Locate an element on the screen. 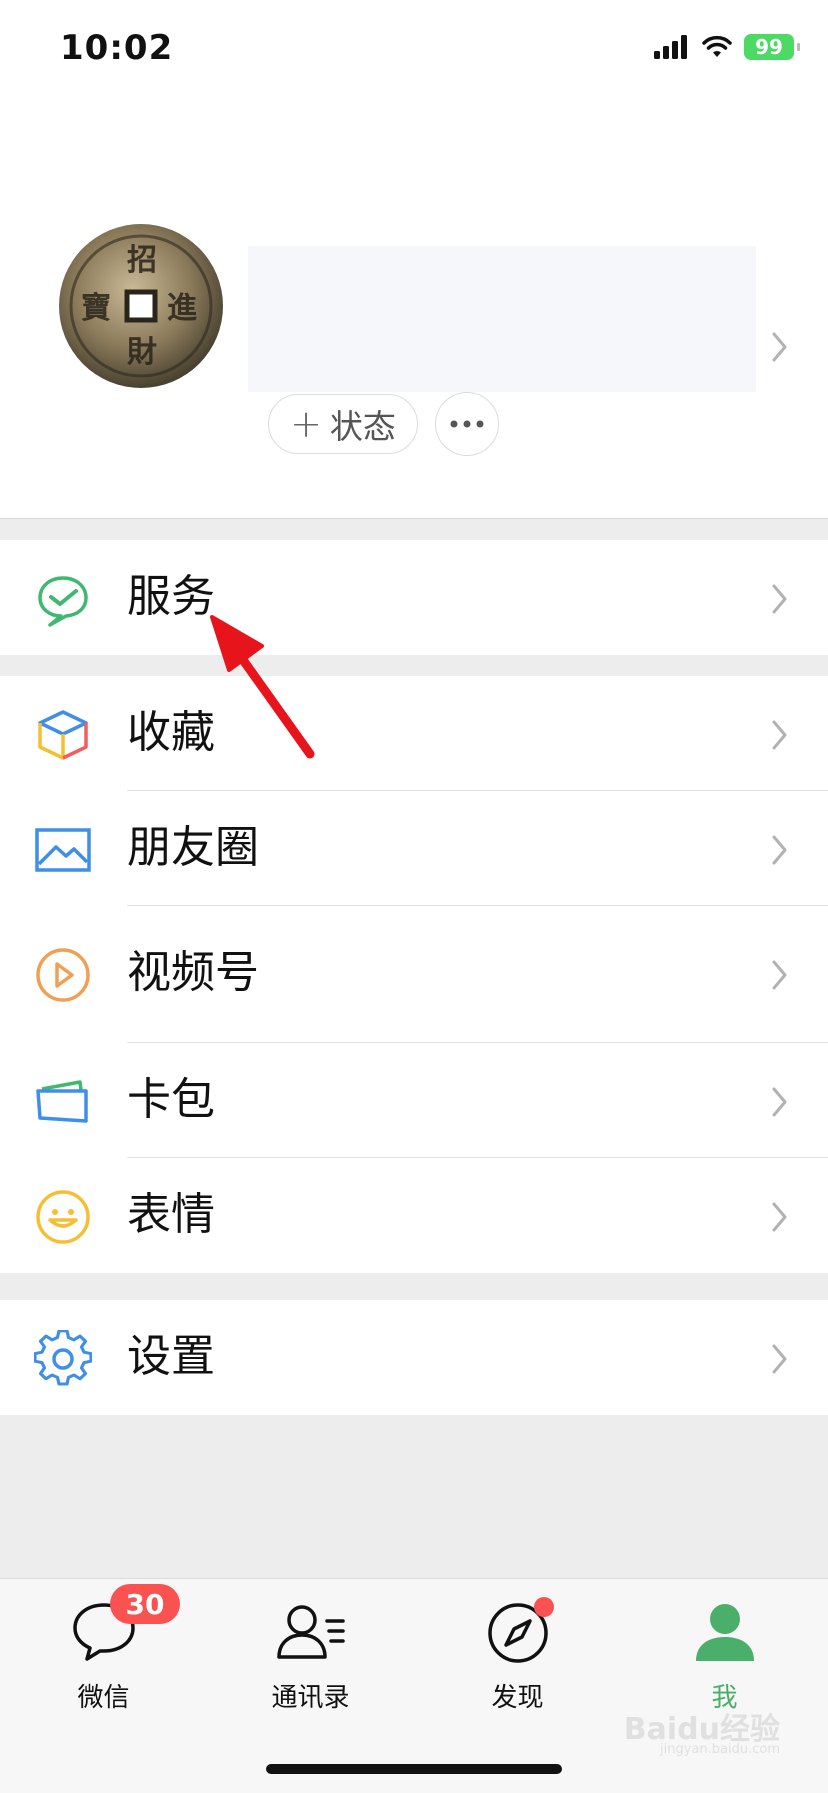 The height and width of the screenshot is (1793, 828). contacts-icon is located at coordinates (310, 1632).